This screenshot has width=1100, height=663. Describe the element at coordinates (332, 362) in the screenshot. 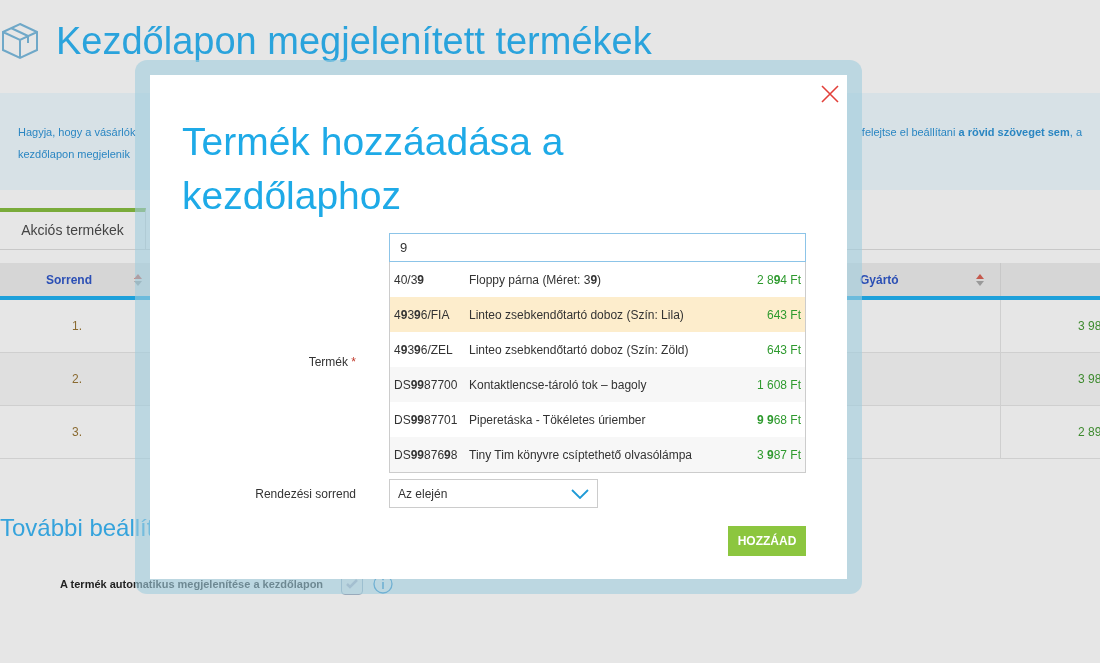

I see `field-label: Termék *` at that location.